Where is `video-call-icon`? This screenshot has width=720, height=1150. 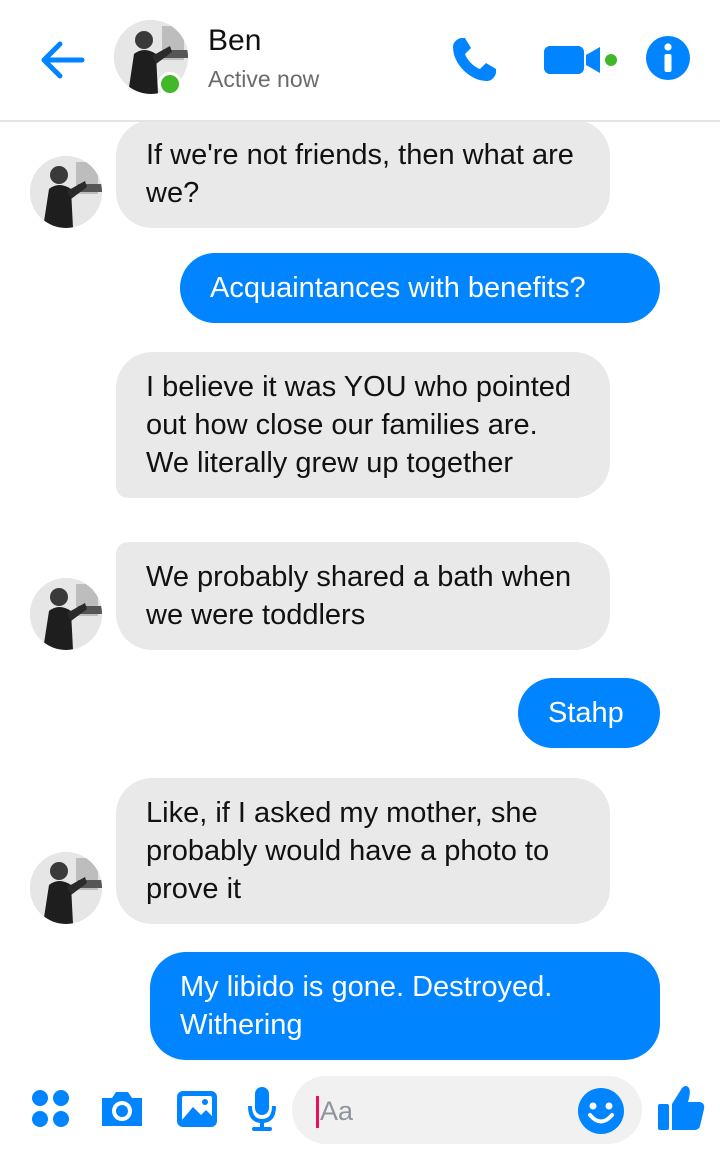
video-call-icon is located at coordinates (583, 60).